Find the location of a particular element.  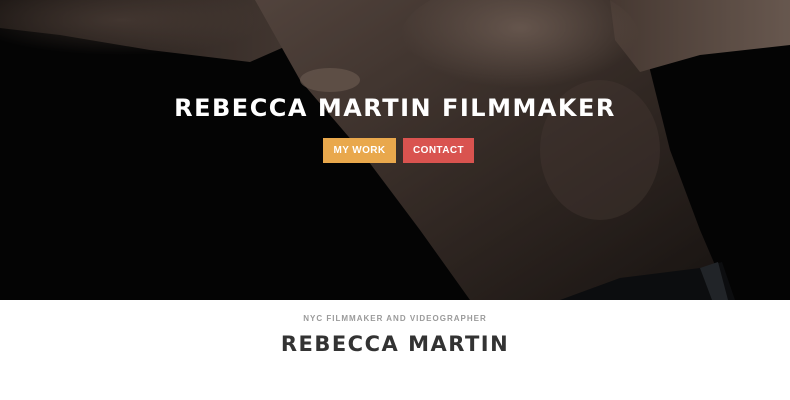

hero-title: REBECCA MARTIN FILMMAKER is located at coordinates (395, 108).